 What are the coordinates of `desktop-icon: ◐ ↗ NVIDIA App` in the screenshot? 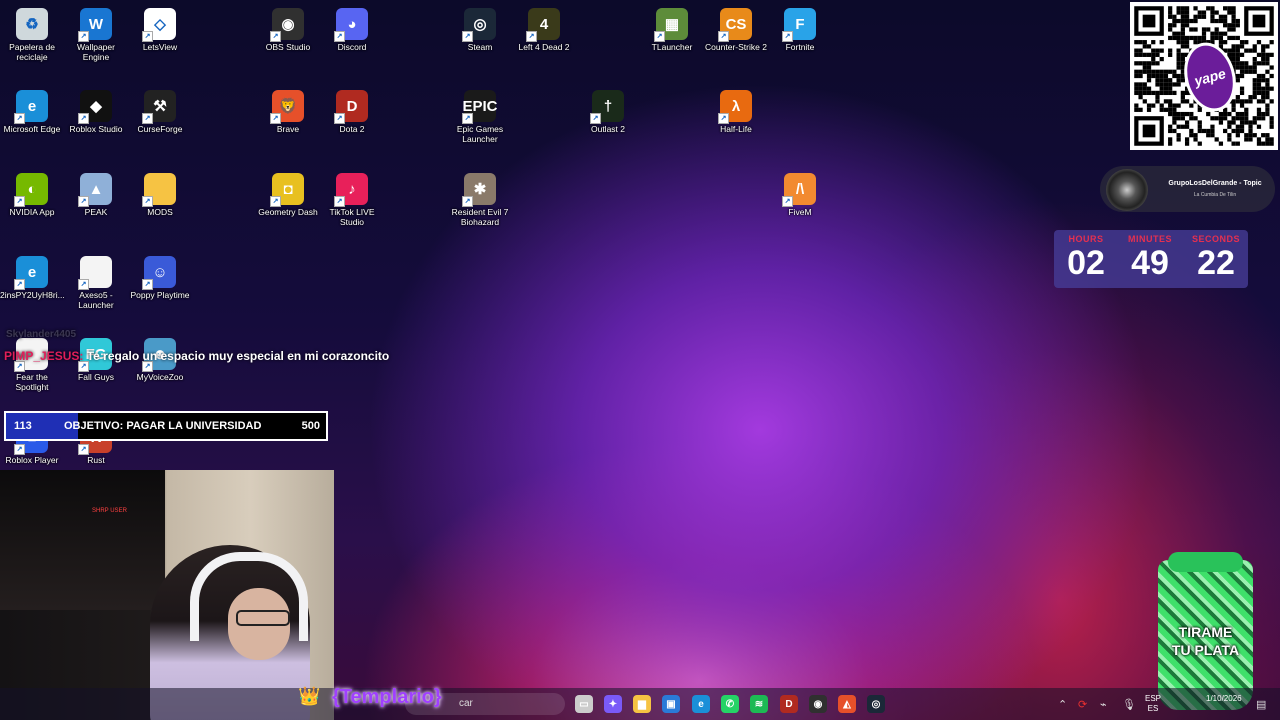 It's located at (32, 193).